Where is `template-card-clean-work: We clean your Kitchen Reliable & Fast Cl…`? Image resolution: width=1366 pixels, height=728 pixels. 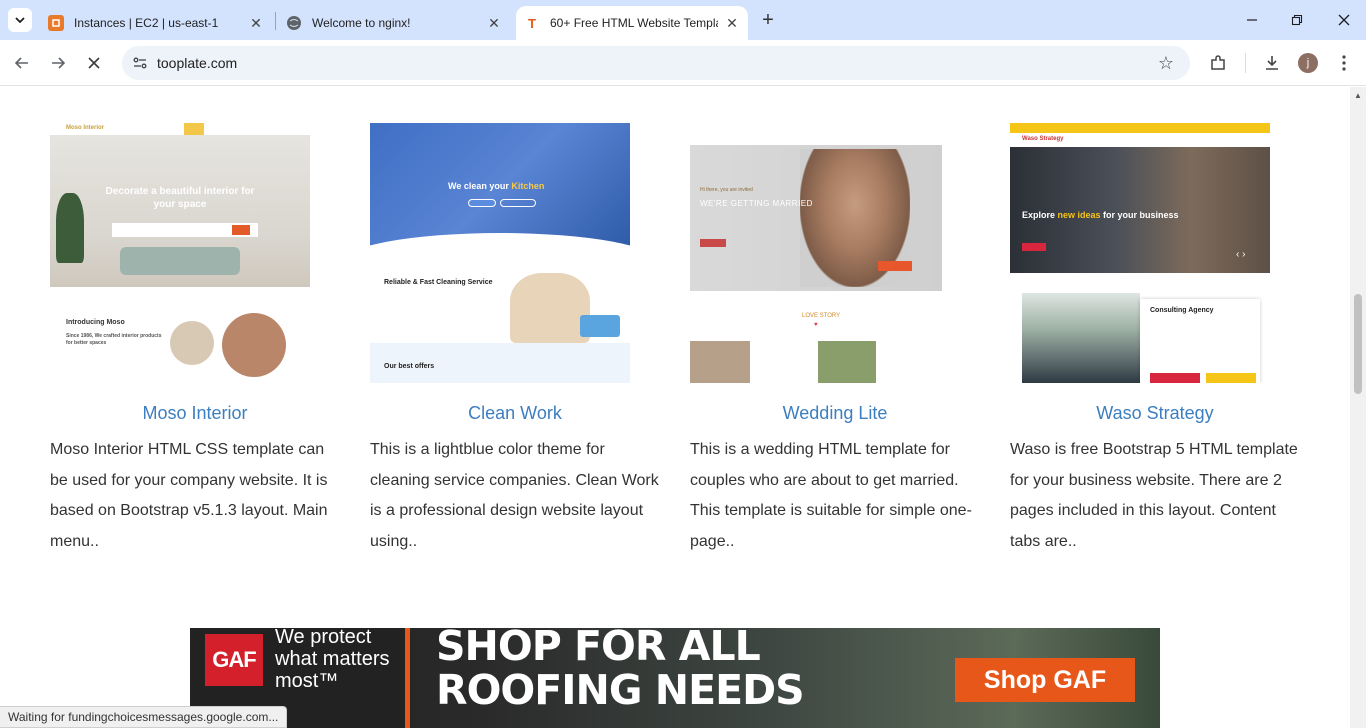
template-card-clean-work: We clean your Kitchen Reliable & Fast Cl… is located at coordinates (515, 336).